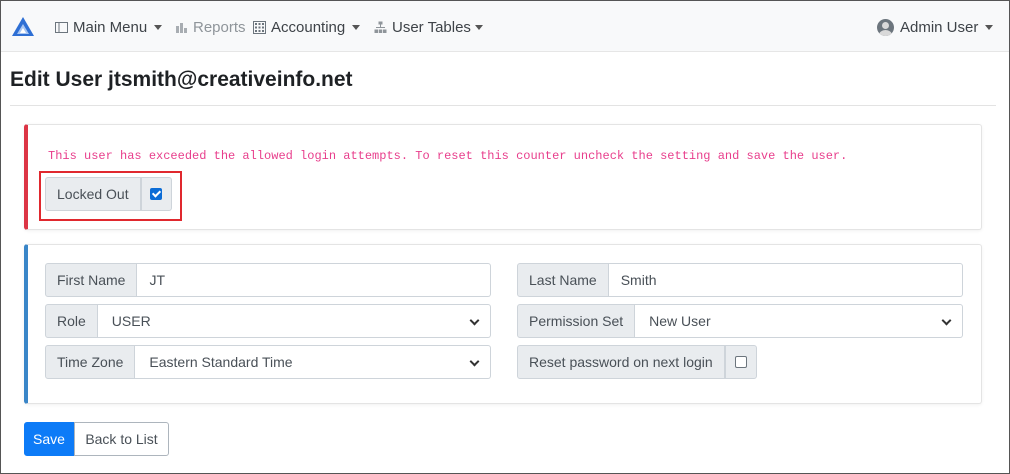 The width and height of the screenshot is (1010, 474). I want to click on reset-password-group: Reset password on next login, so click(637, 362).